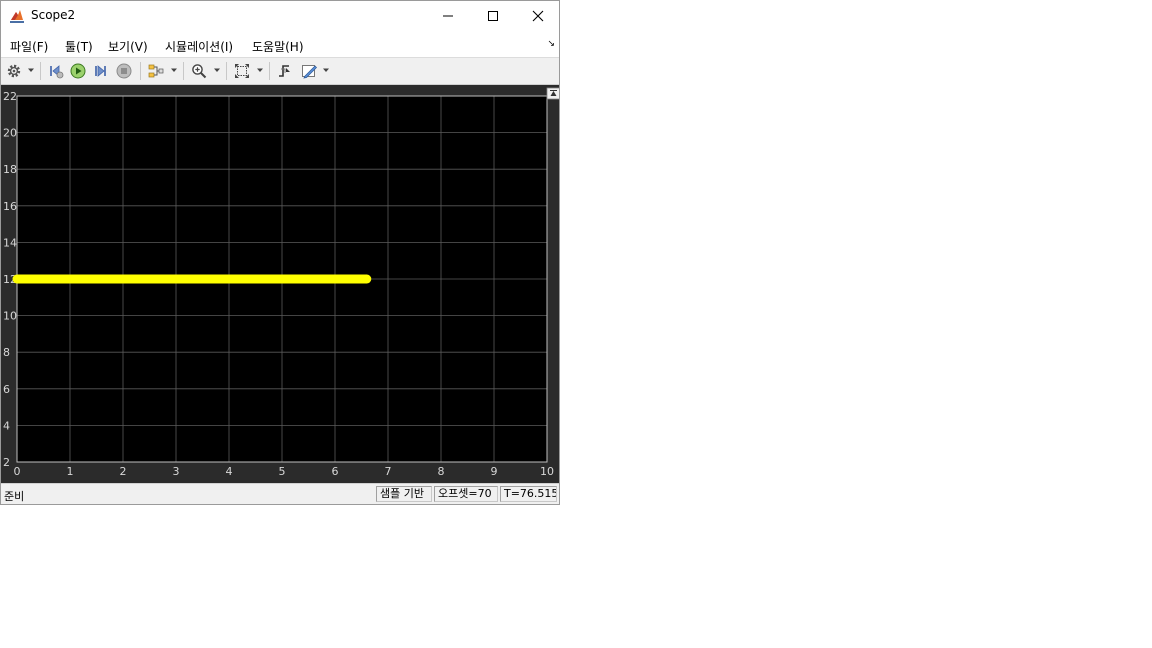 The height and width of the screenshot is (648, 1152). I want to click on x-tick-label: 1, so click(70, 471).